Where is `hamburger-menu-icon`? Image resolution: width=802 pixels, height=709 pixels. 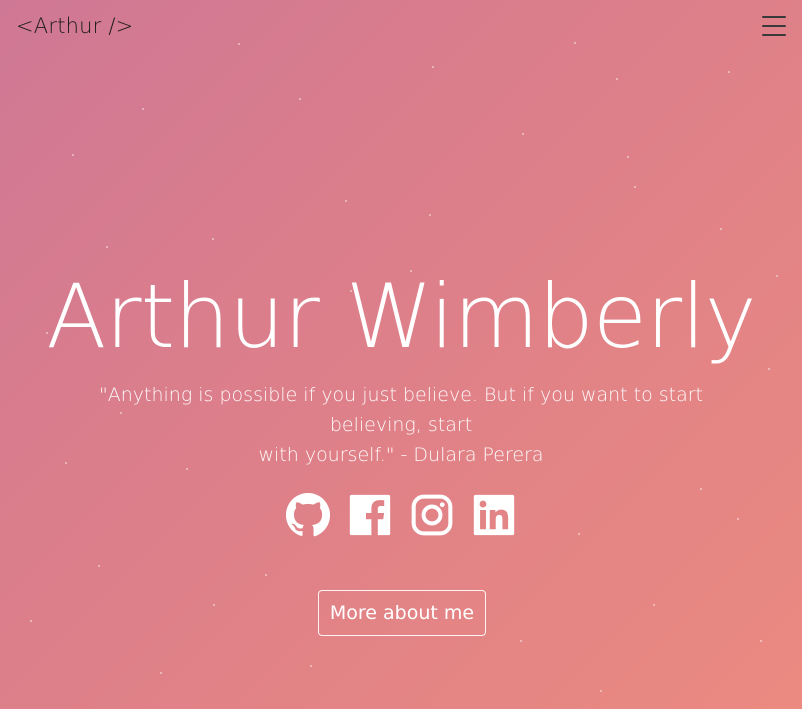 hamburger-menu-icon is located at coordinates (774, 17).